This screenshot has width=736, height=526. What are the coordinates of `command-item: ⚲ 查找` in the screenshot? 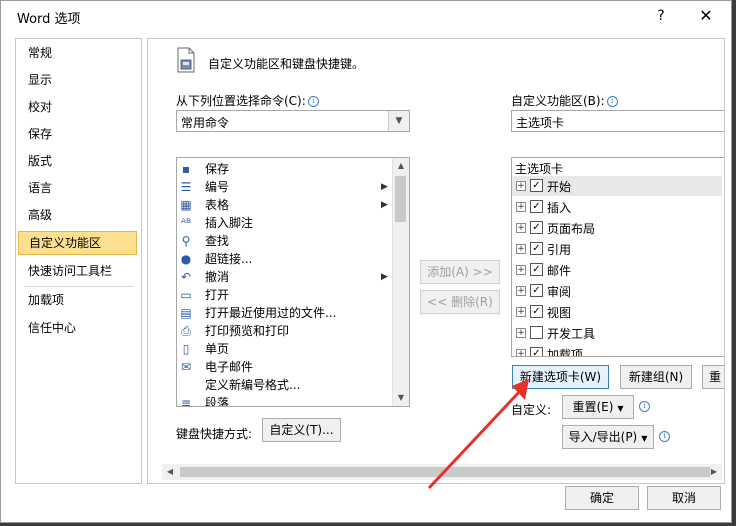 It's located at (285, 241).